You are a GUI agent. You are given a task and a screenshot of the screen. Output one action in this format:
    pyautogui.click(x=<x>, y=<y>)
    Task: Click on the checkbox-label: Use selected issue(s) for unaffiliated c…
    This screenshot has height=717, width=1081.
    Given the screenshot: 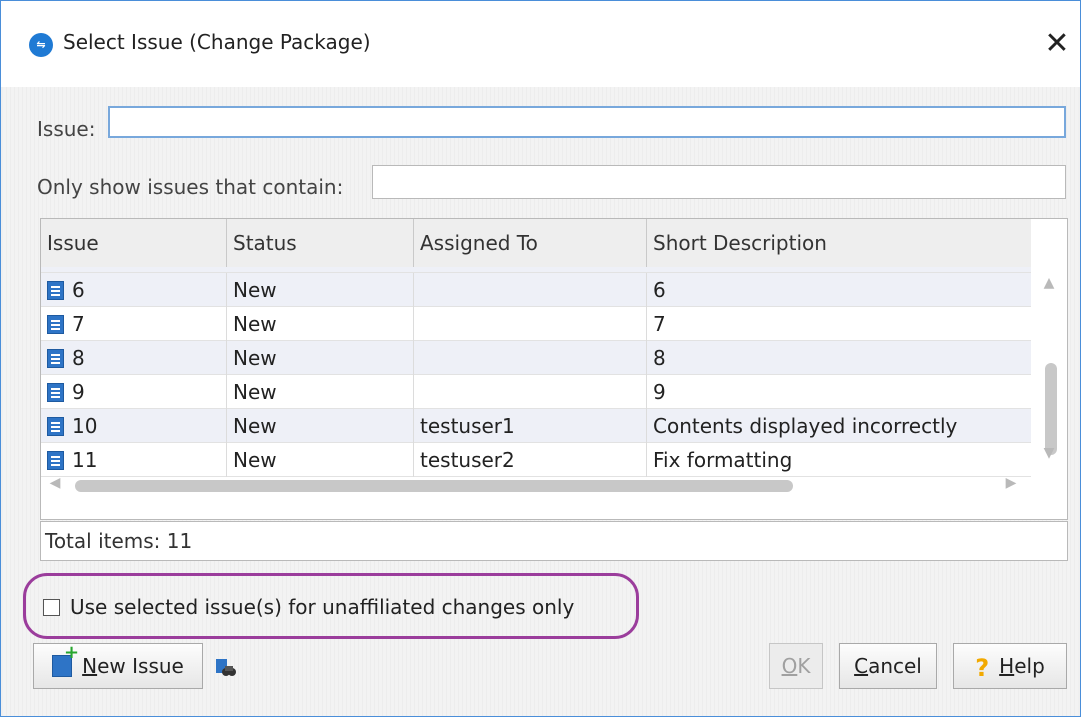 What is the action you would take?
    pyautogui.click(x=322, y=607)
    